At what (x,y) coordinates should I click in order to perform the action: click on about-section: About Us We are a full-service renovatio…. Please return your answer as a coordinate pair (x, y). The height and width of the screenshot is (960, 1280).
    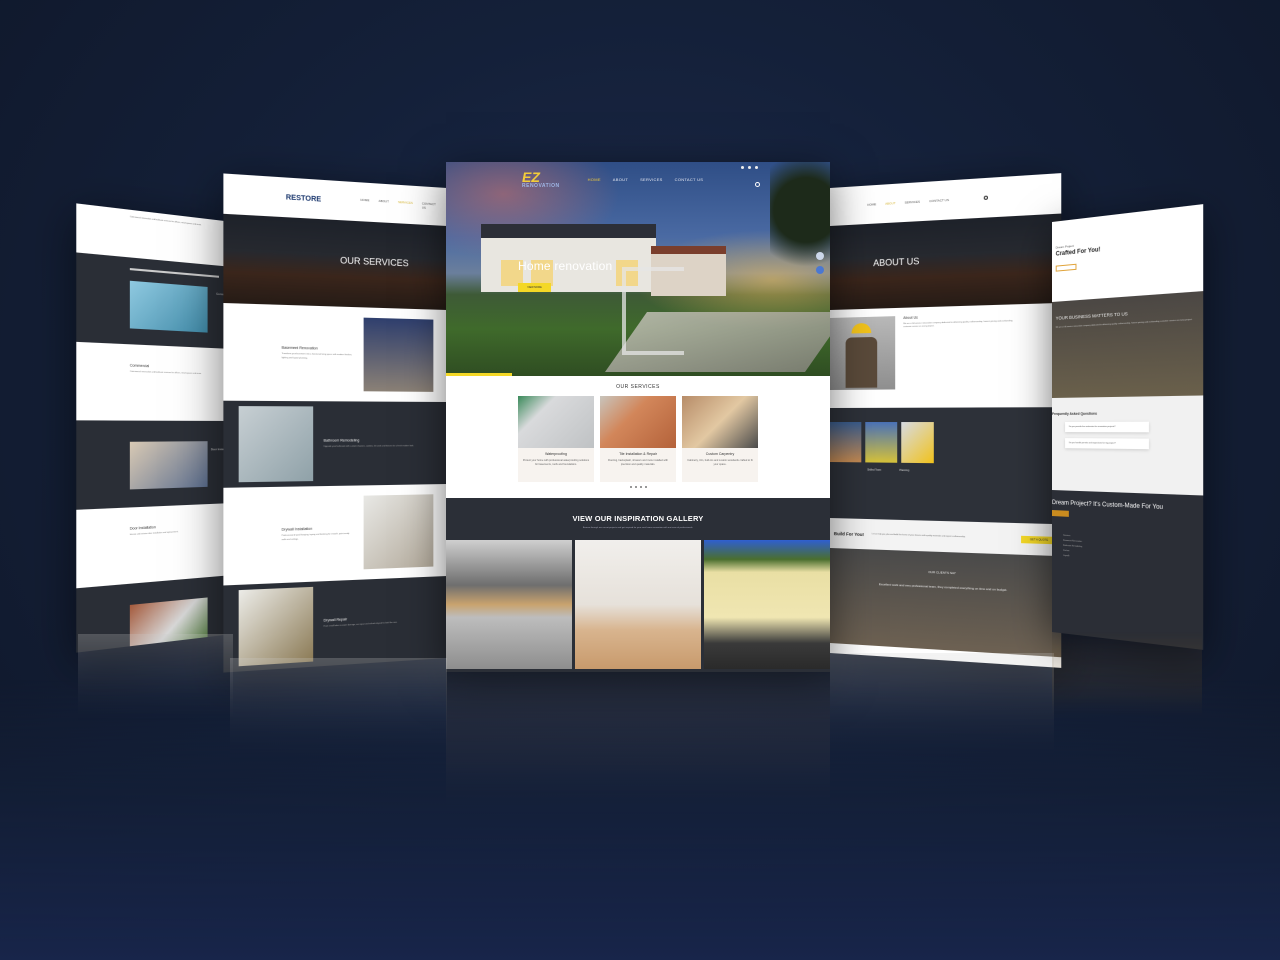
    Looking at the image, I should click on (946, 355).